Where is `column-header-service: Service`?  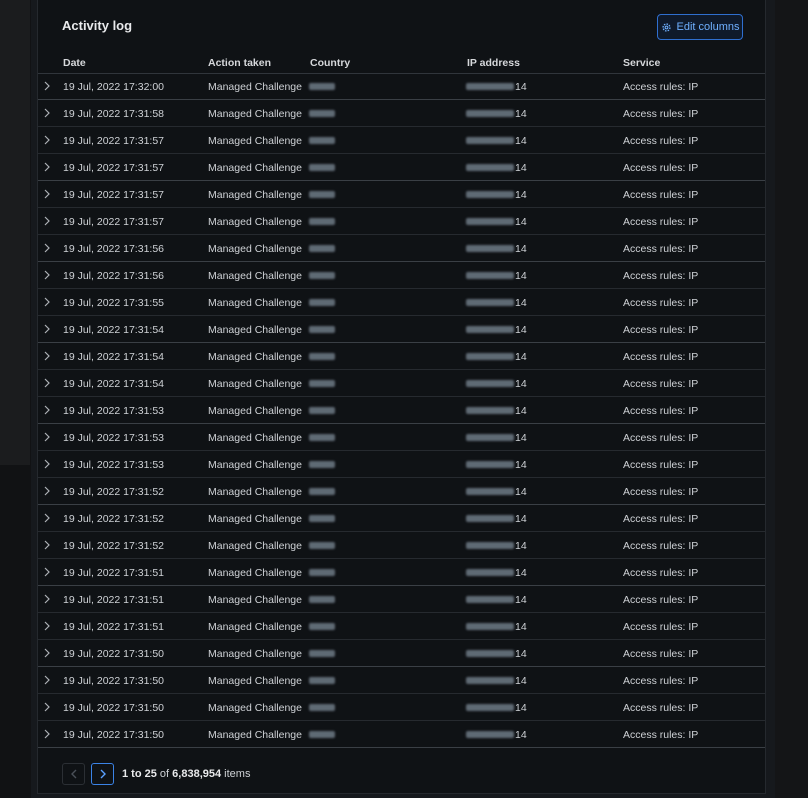 column-header-service: Service is located at coordinates (641, 63).